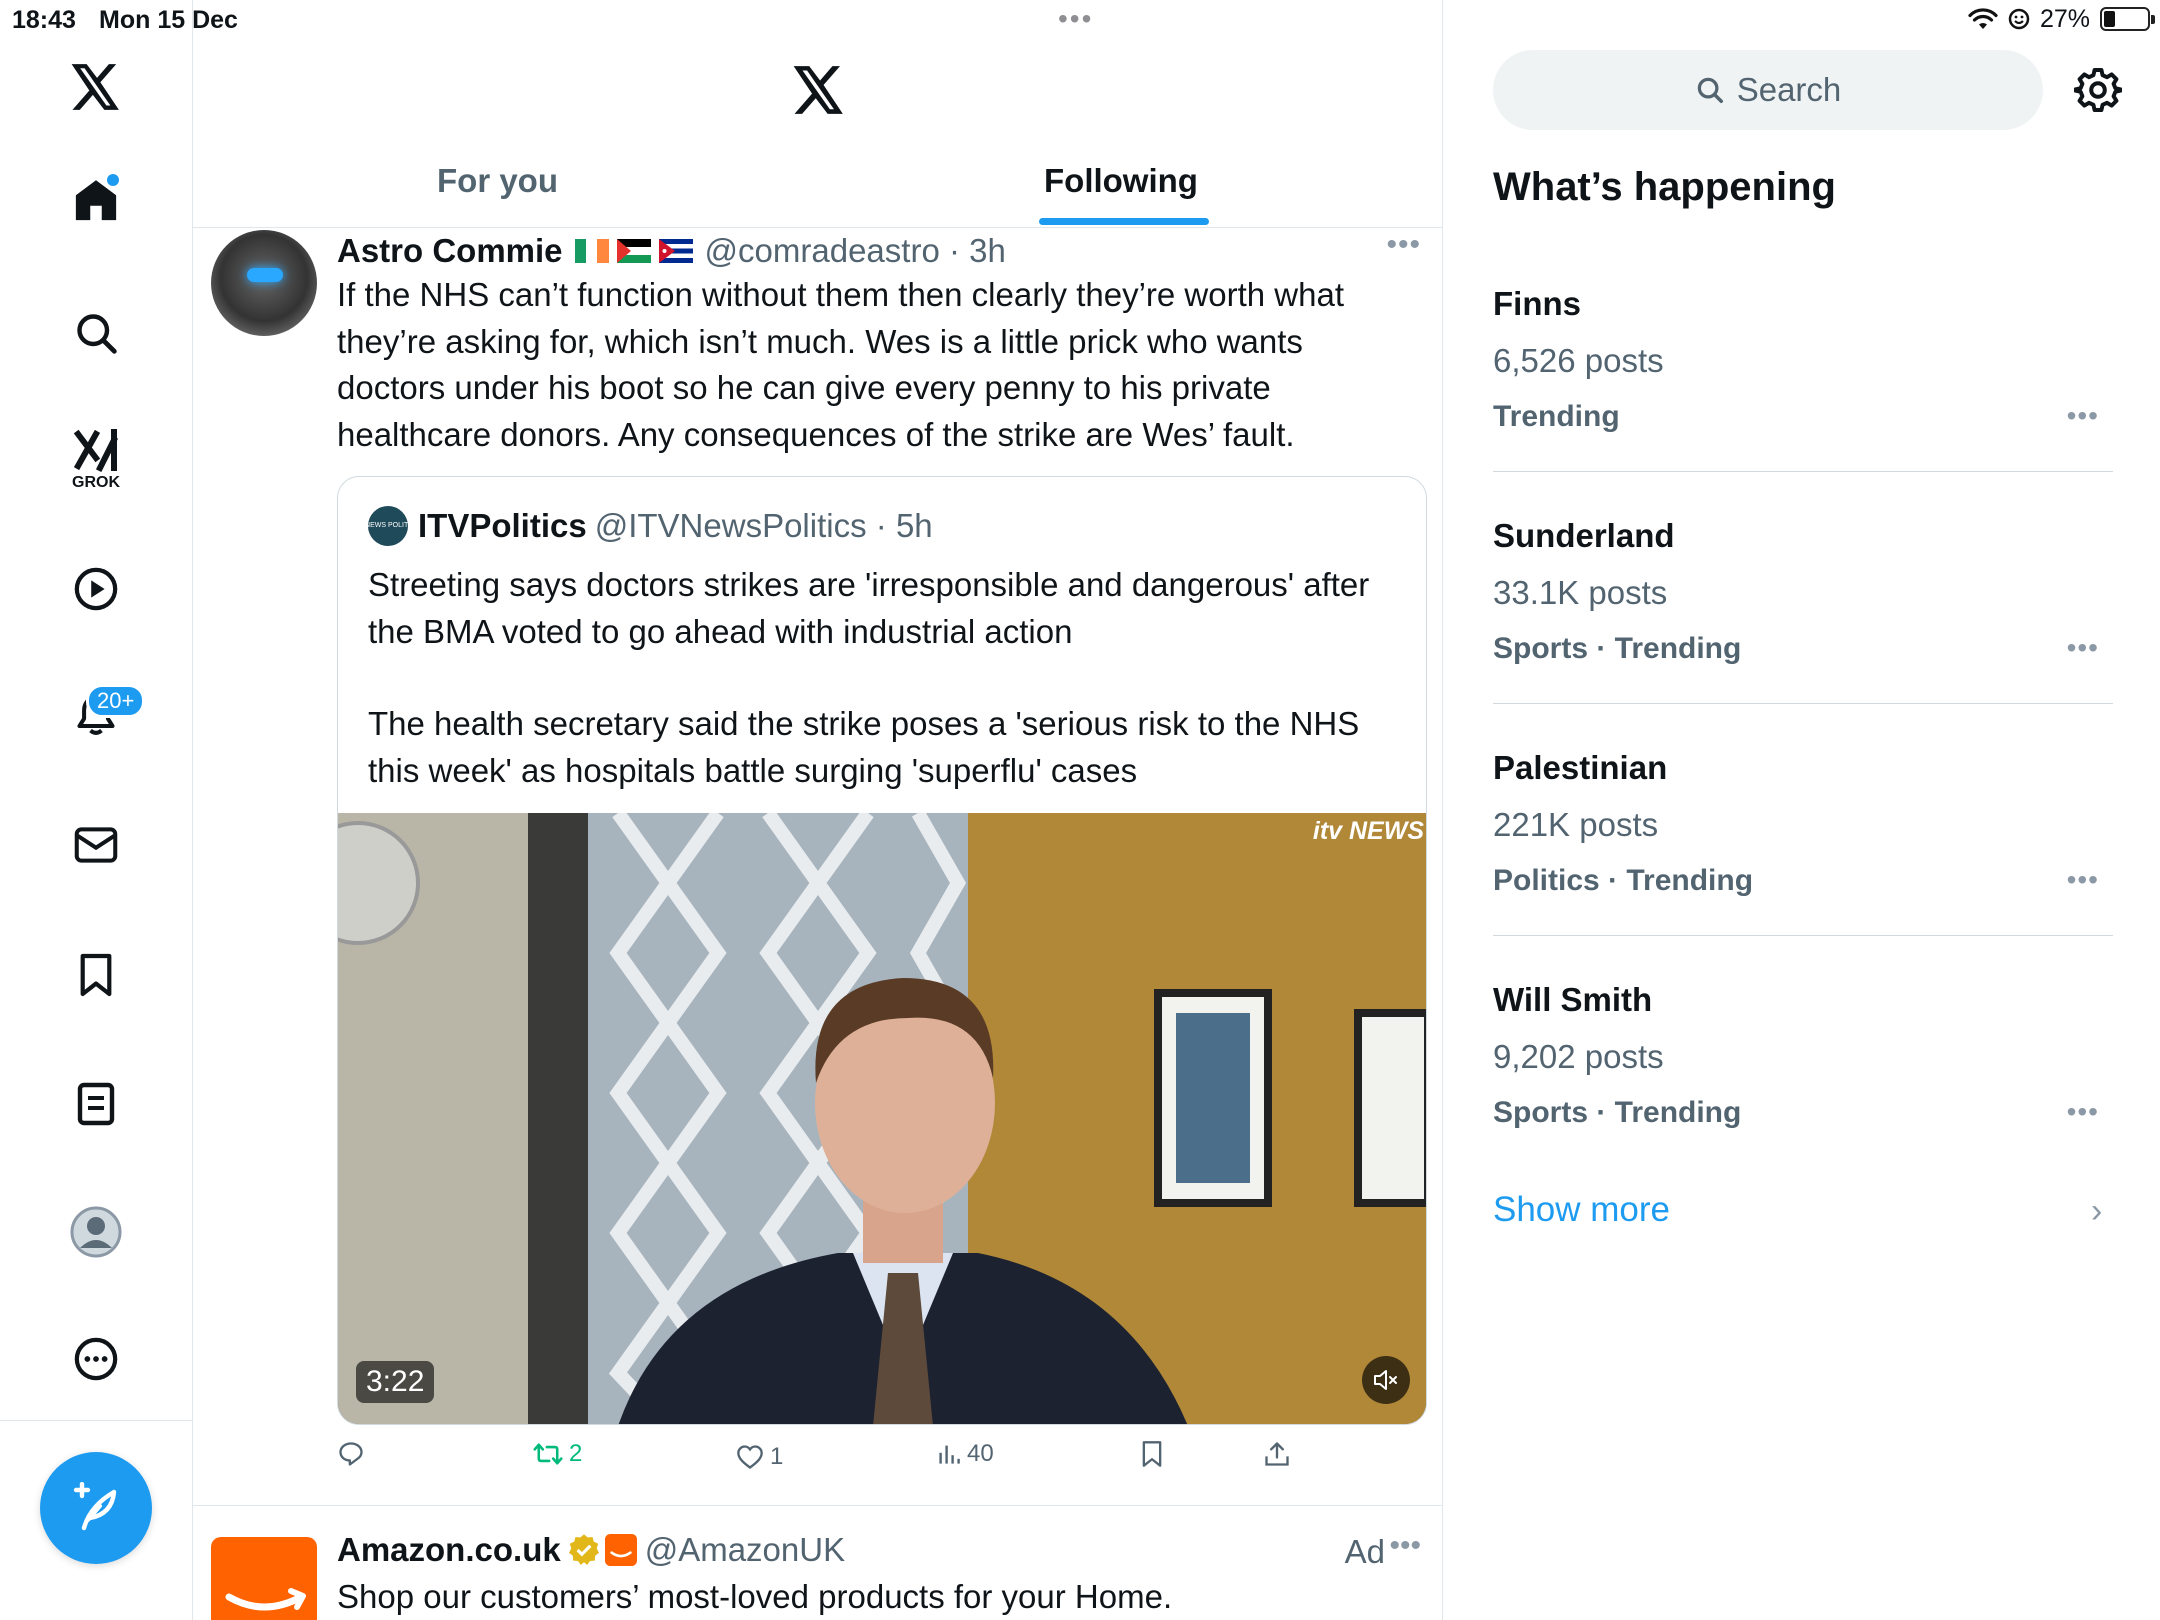 Image resolution: width=2160 pixels, height=1620 pixels. I want to click on ad-author-name: Amazon.co.uk, so click(449, 1550).